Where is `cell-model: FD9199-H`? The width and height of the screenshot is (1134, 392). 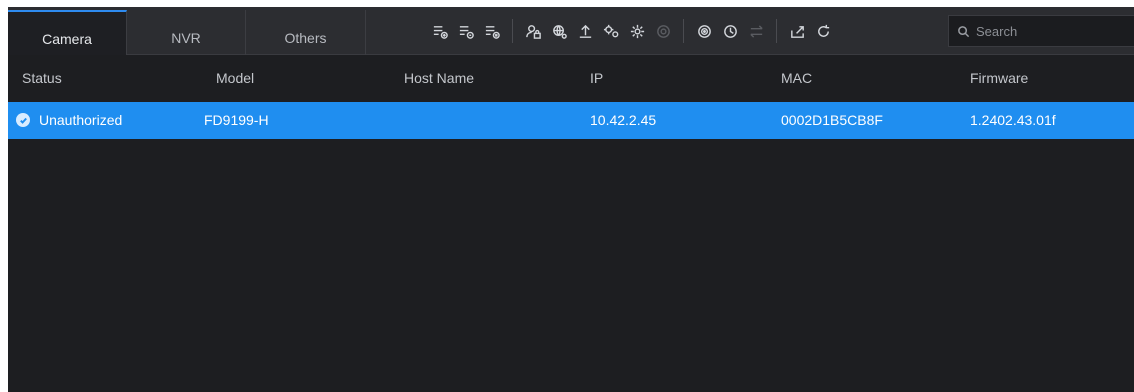
cell-model: FD9199-H is located at coordinates (236, 120).